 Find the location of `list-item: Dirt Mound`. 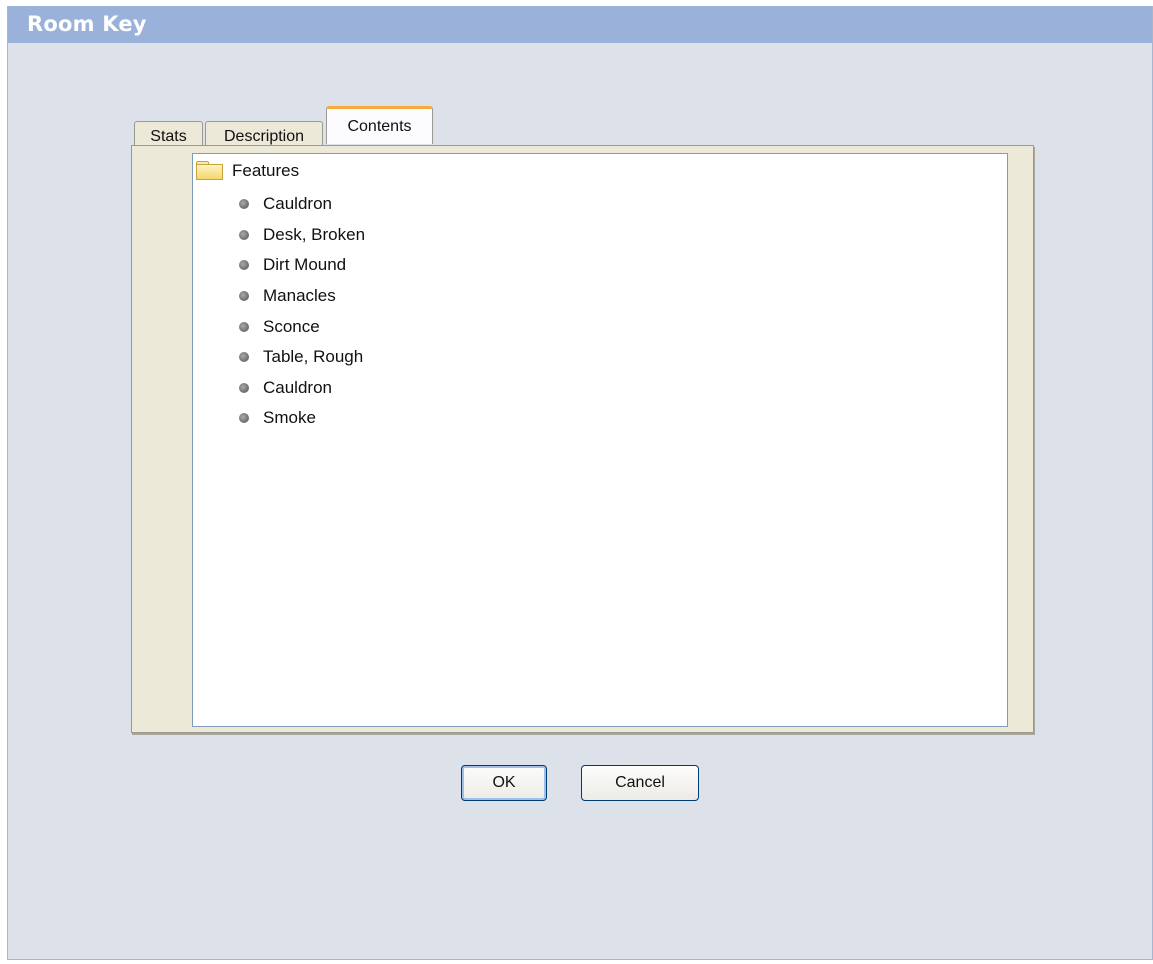

list-item: Dirt Mound is located at coordinates (302, 265).